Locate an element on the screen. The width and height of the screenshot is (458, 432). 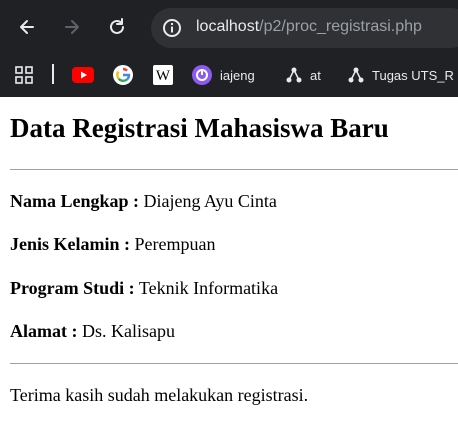
bookmark-at: at is located at coordinates (303, 75).